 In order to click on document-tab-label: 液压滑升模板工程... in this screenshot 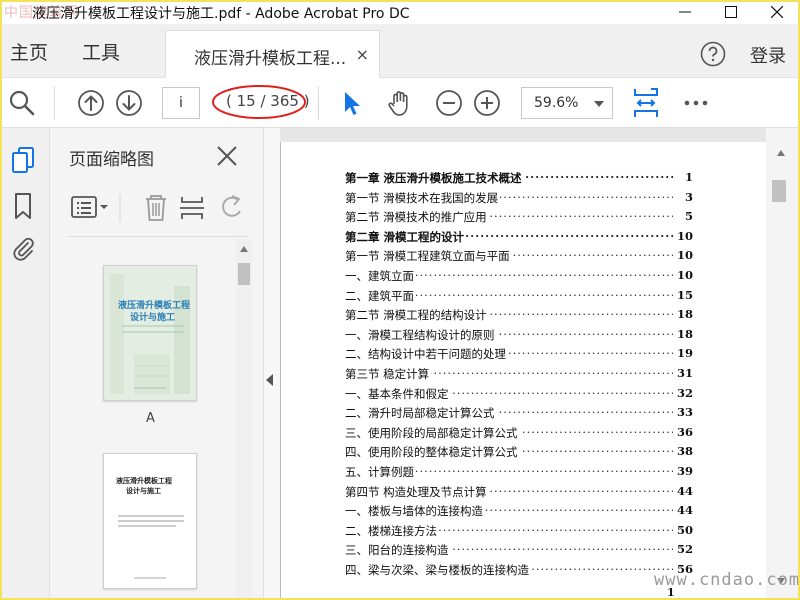, I will do `click(270, 59)`.